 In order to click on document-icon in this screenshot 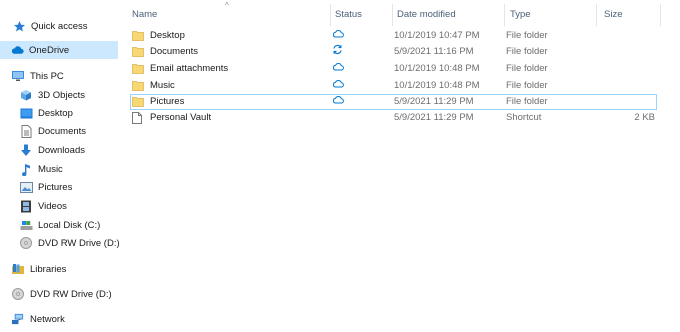, I will do `click(26, 131)`.